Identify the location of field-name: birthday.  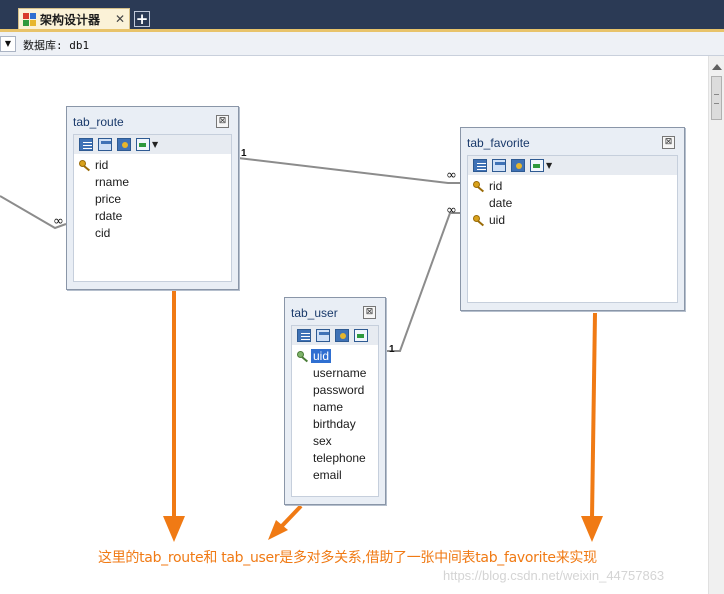
(334, 424).